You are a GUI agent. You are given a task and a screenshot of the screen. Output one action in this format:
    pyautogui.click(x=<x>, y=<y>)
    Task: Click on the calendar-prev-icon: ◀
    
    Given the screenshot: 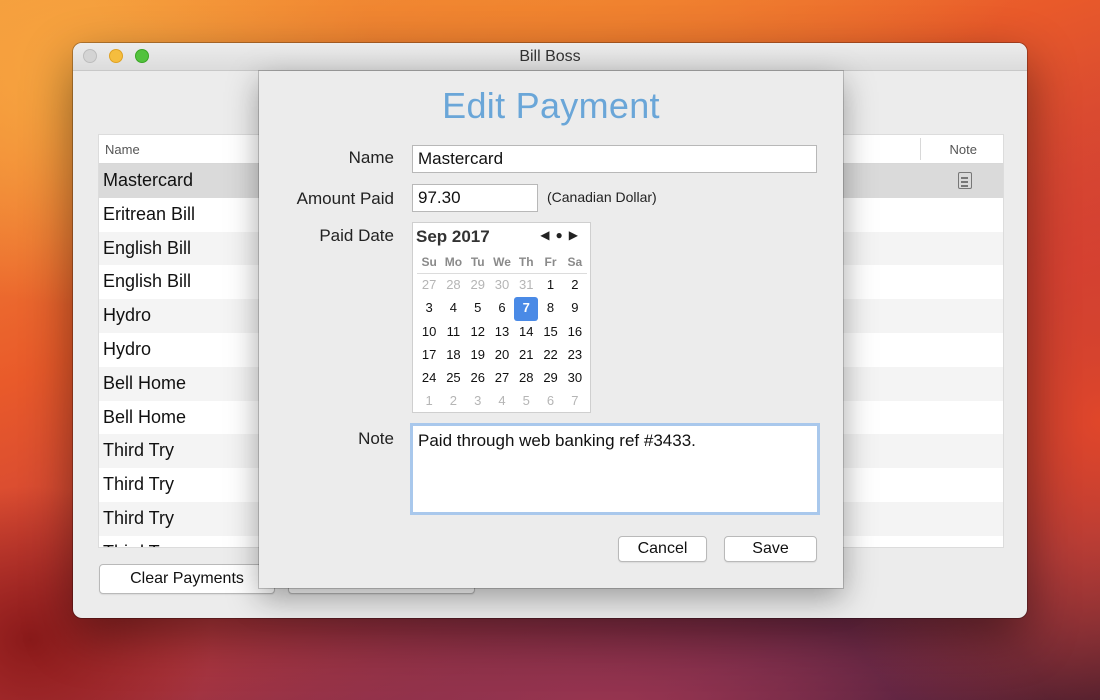 What is the action you would take?
    pyautogui.click(x=547, y=235)
    